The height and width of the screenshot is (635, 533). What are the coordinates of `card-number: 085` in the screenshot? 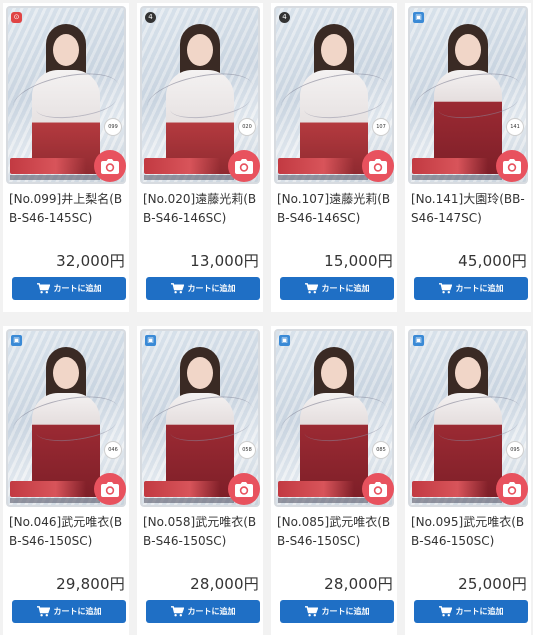 It's located at (381, 450).